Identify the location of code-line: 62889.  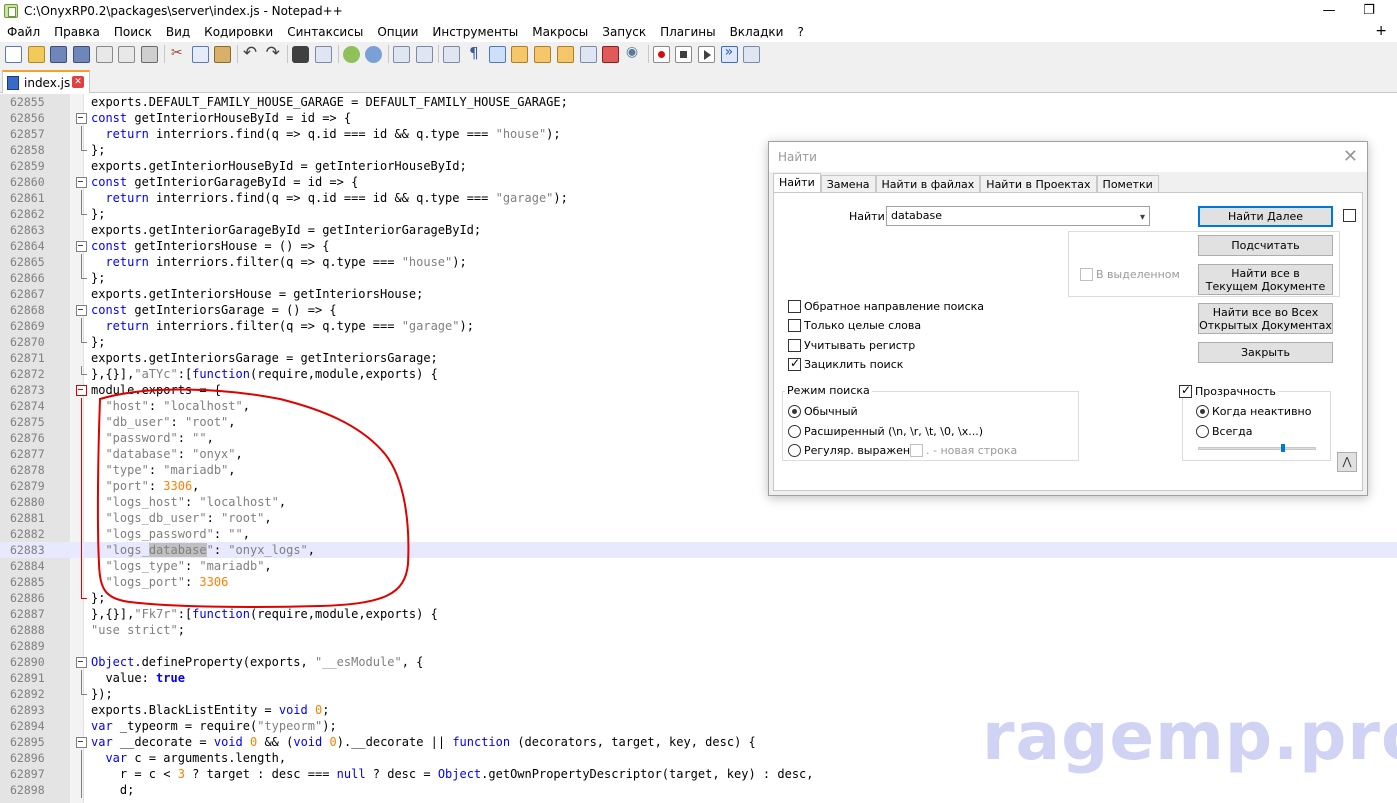
(698, 646).